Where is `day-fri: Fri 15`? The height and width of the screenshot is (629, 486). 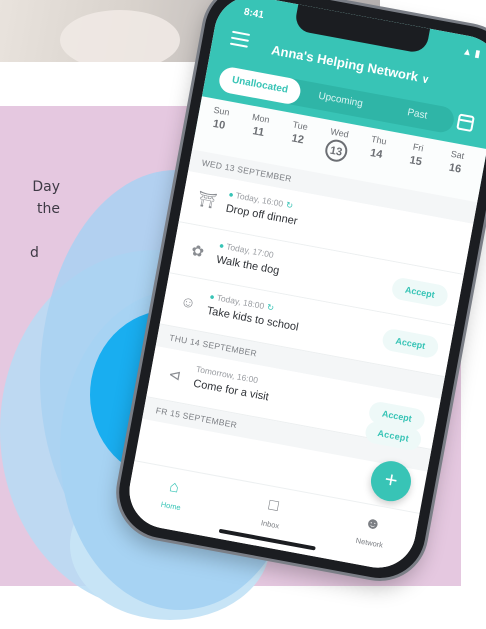 day-fri: Fri 15 is located at coordinates (417, 154).